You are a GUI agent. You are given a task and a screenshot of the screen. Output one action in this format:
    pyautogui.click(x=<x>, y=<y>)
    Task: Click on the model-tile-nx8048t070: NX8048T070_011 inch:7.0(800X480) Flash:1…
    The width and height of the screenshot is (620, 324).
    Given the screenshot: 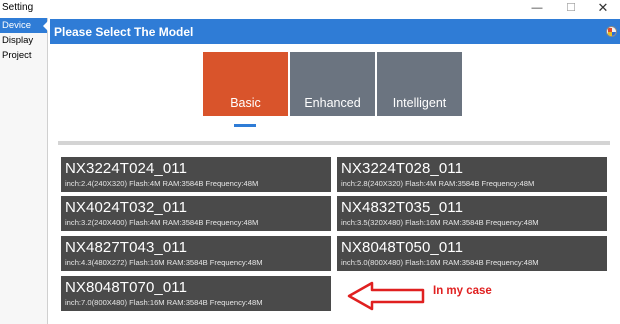 What is the action you would take?
    pyautogui.click(x=196, y=293)
    